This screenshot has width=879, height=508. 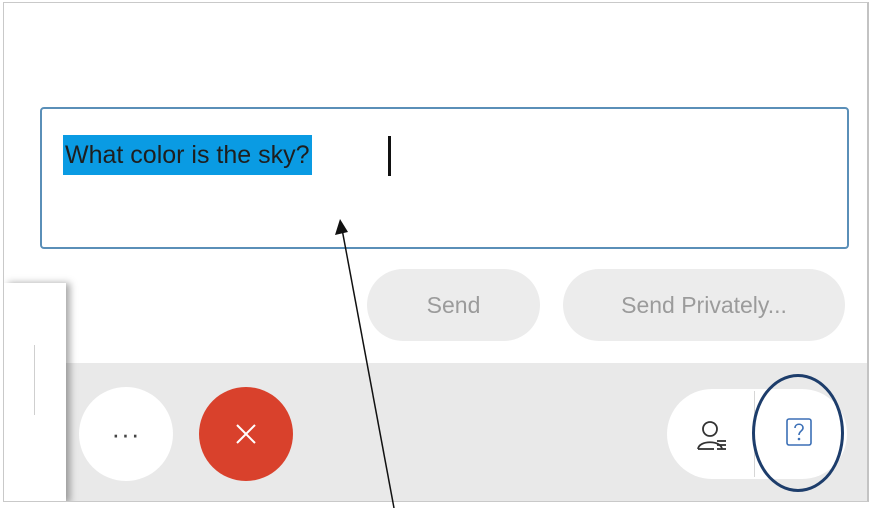 I want to click on side-panel, so click(x=35, y=392).